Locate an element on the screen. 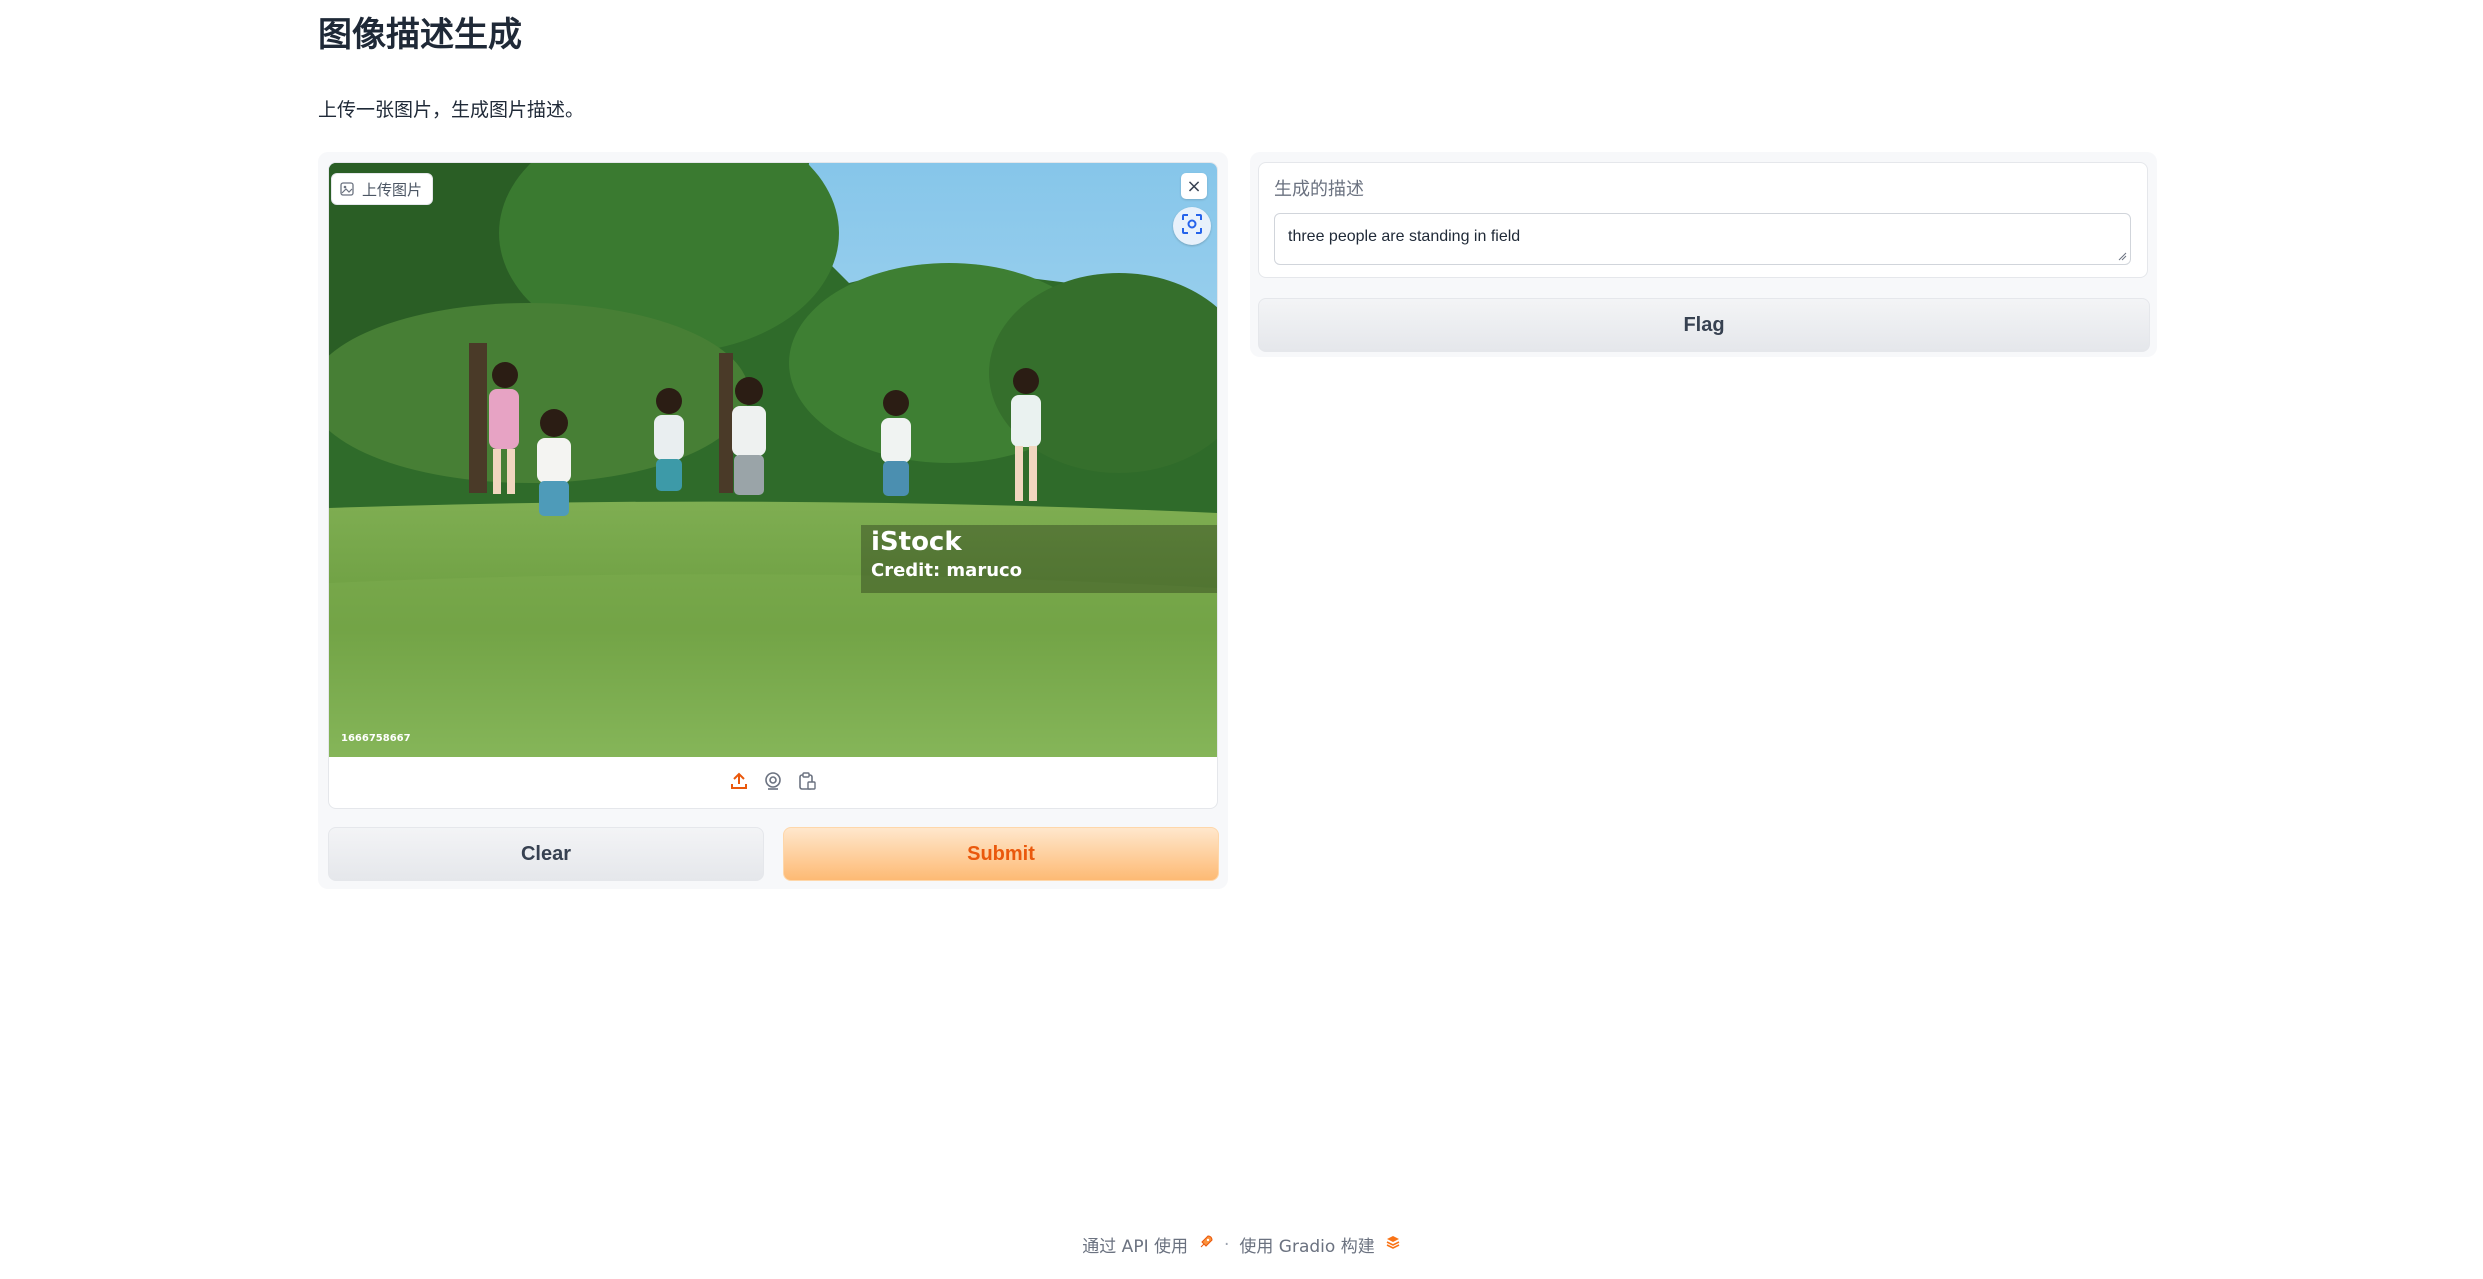 The image size is (2483, 1279). resize-grip-icon is located at coordinates (2122, 256).